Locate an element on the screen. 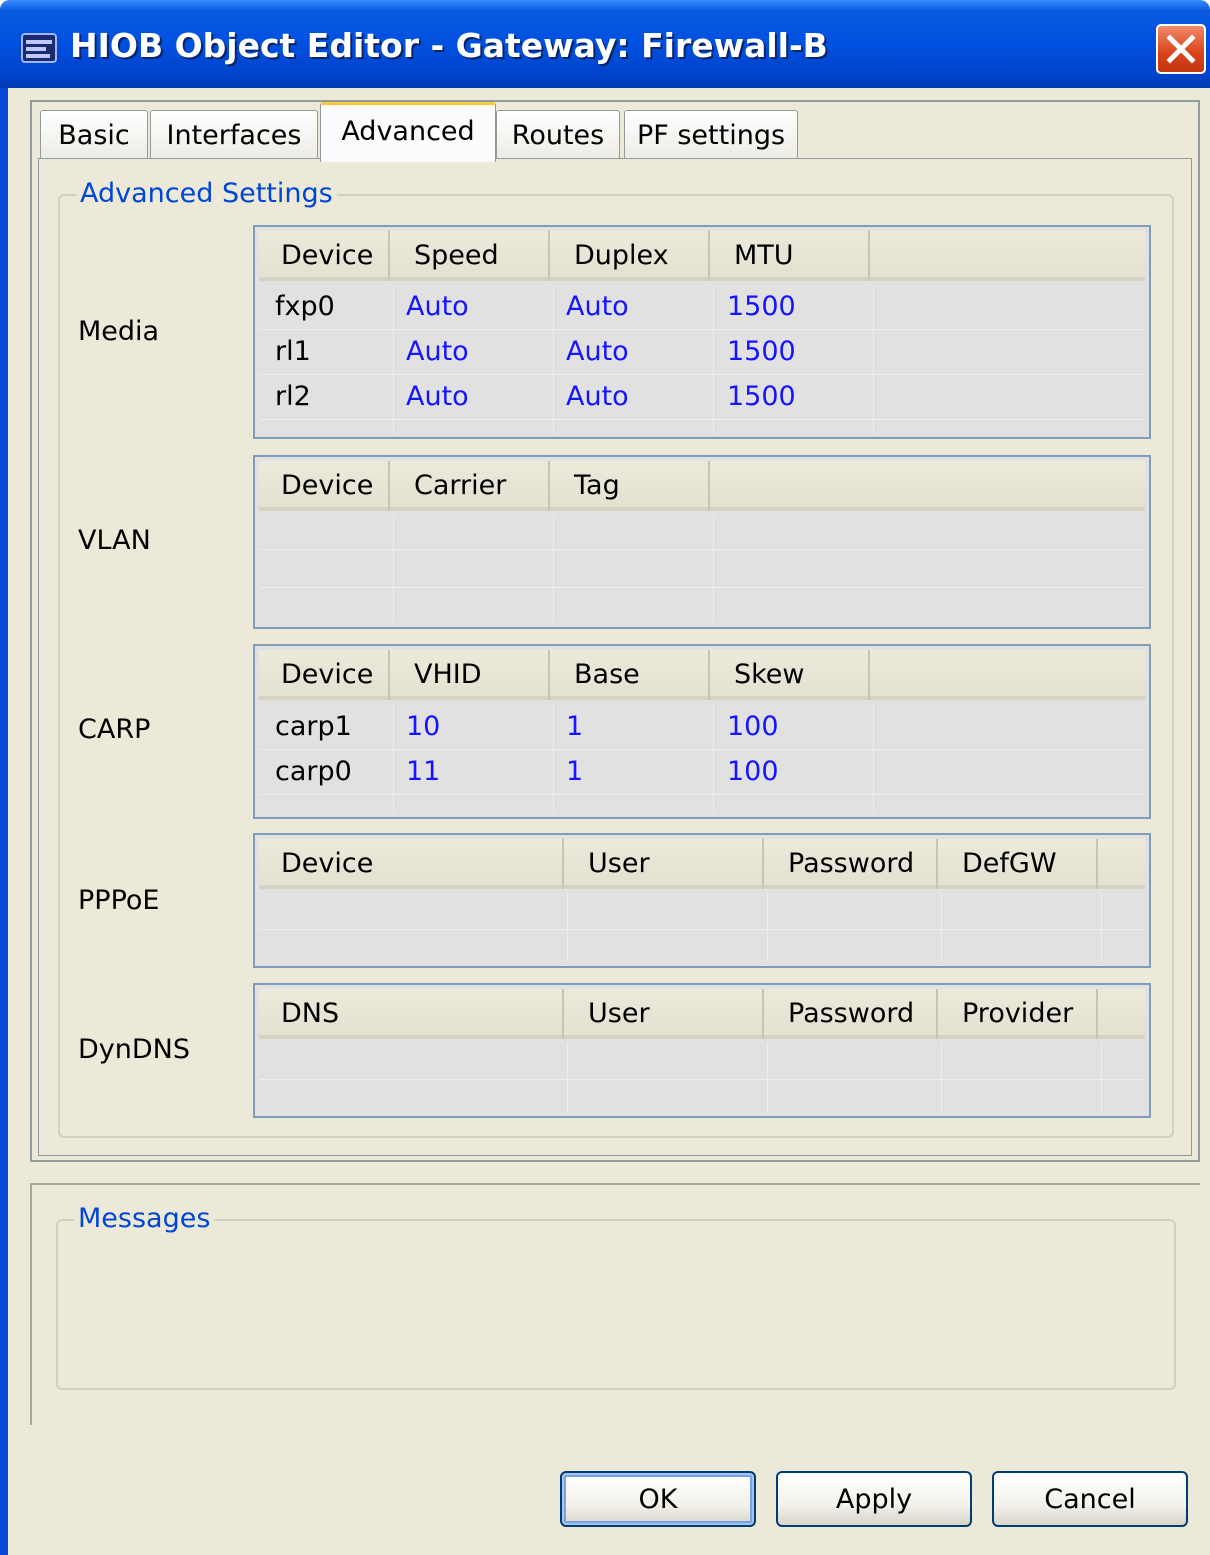 The height and width of the screenshot is (1555, 1210). pppoe-table: Device User Password DefGW is located at coordinates (702, 900).